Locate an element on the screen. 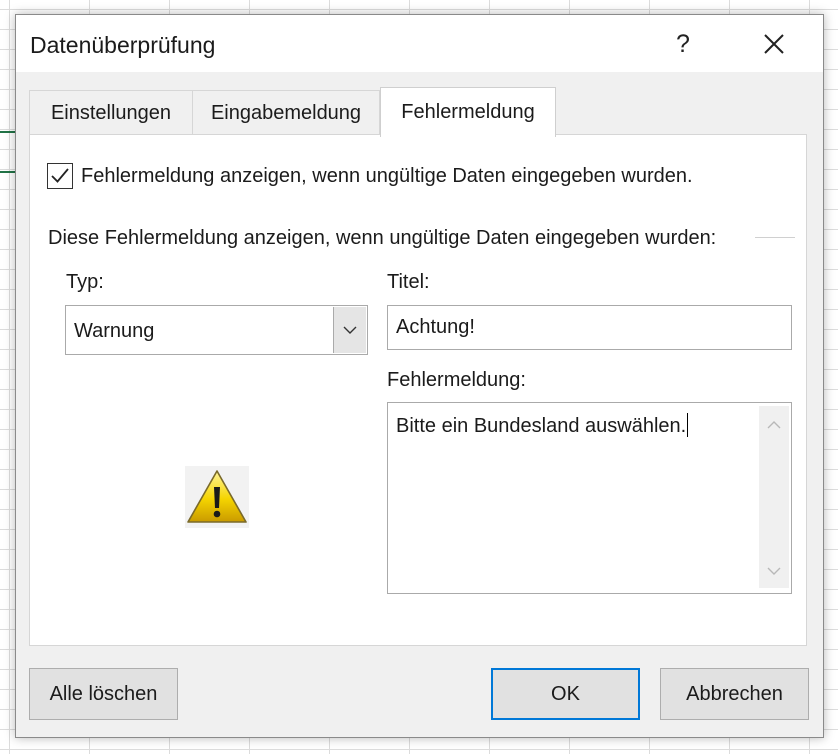 Image resolution: width=838 pixels, height=754 pixels. type-select: Warnung is located at coordinates (216, 330).